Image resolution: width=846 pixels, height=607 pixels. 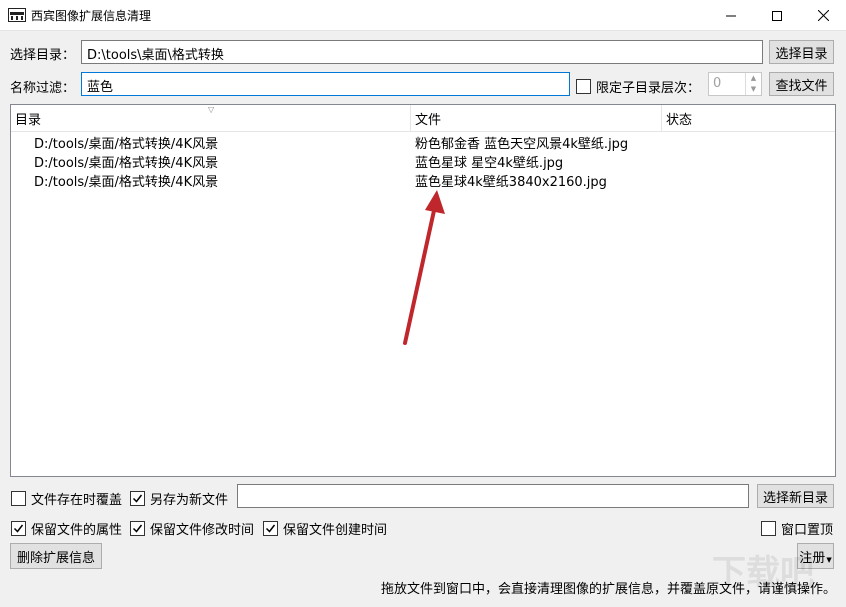 I want to click on app-icon, so click(x=17, y=15).